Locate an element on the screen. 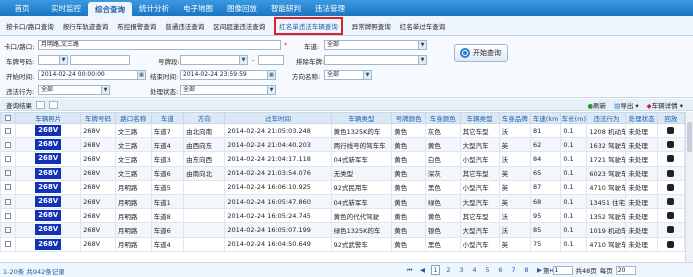 This screenshot has width=693, height=277. subnav-item-1: 按行车轨迹查询 is located at coordinates (86, 26).